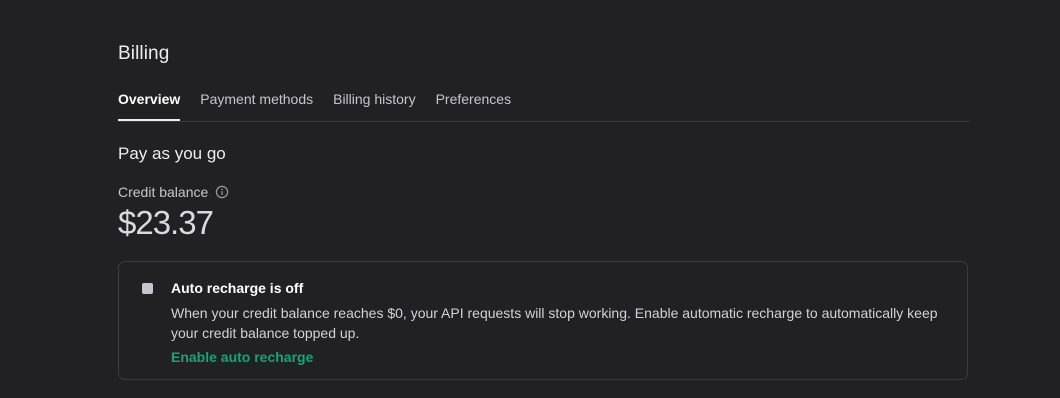 The image size is (1060, 398). I want to click on page-title: Billing, so click(144, 53).